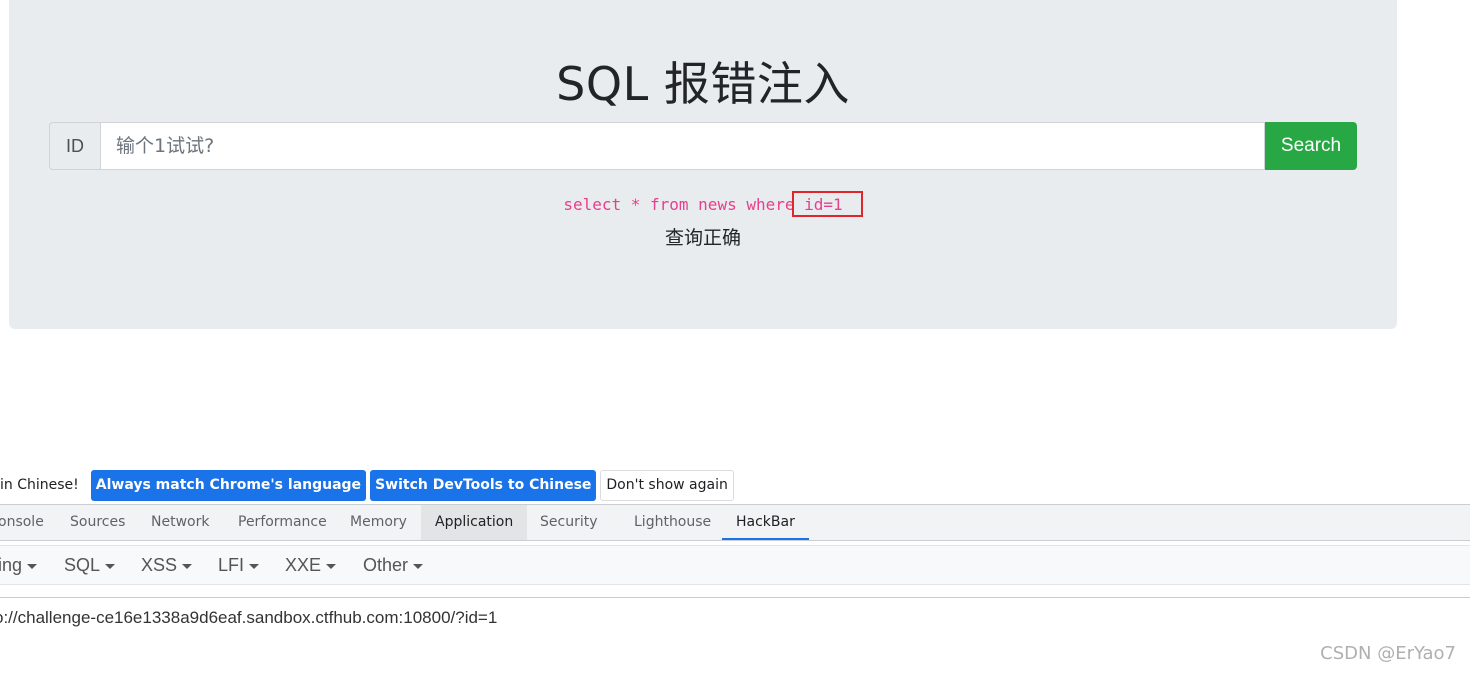 The height and width of the screenshot is (674, 1470). What do you see at coordinates (765, 522) in the screenshot?
I see `tab-hackbar: HackBar` at bounding box center [765, 522].